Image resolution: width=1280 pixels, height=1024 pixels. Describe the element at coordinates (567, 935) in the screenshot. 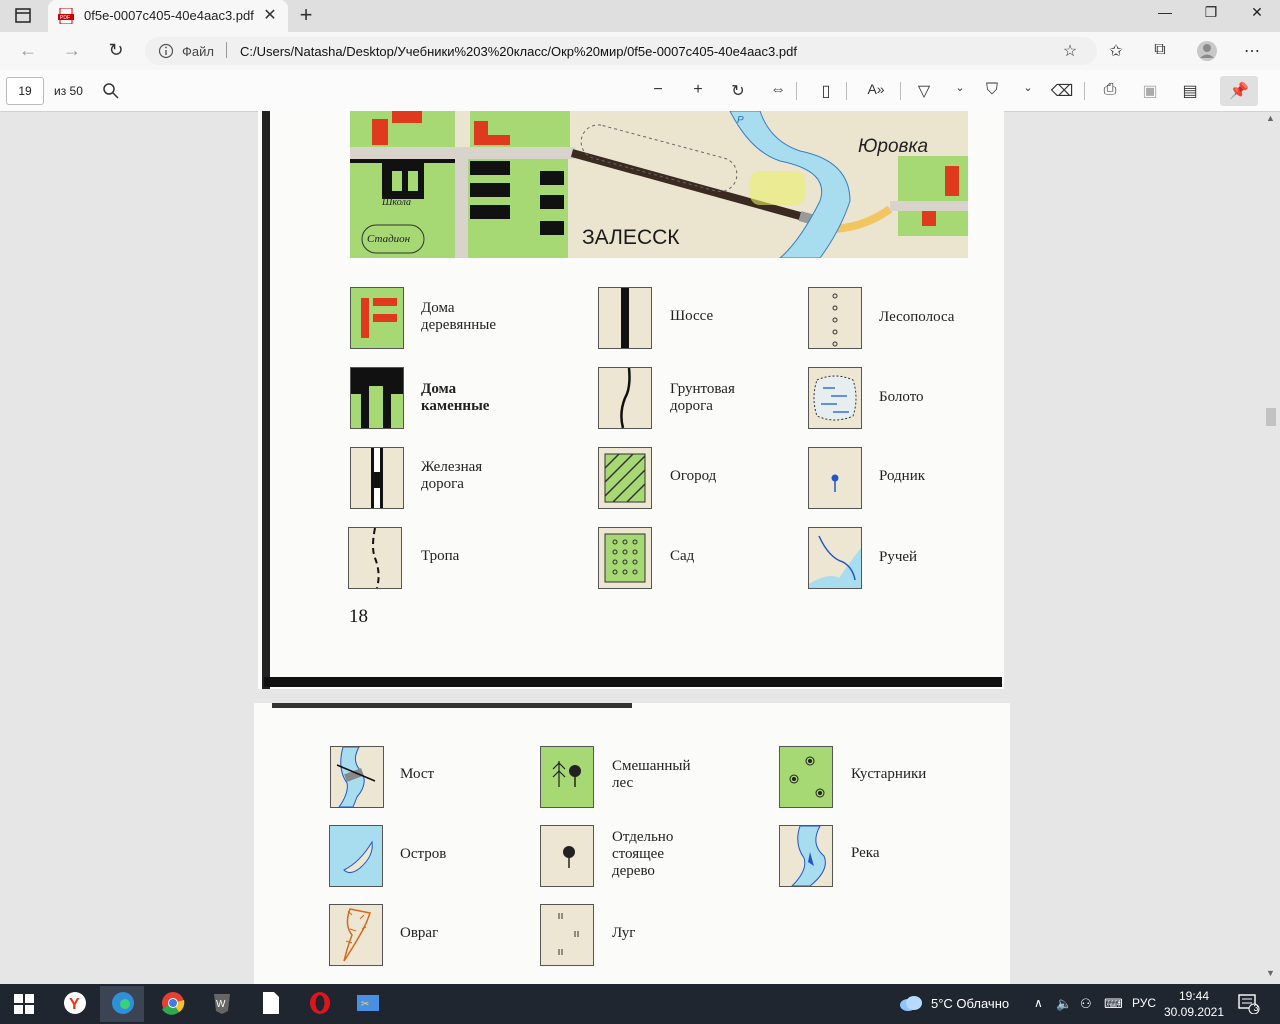

I see `legend-icon-meadow` at that location.